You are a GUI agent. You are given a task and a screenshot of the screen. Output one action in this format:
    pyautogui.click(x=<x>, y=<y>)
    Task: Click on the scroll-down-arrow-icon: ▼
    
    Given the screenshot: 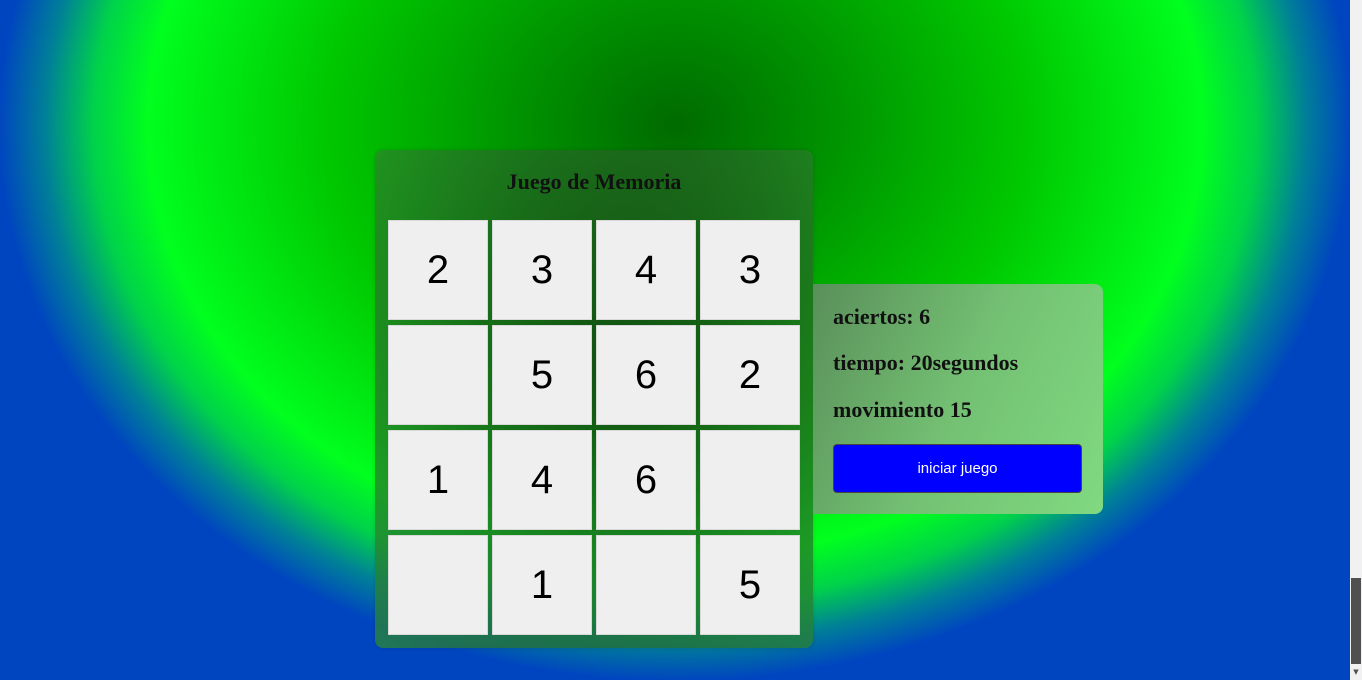 What is the action you would take?
    pyautogui.click(x=1356, y=672)
    